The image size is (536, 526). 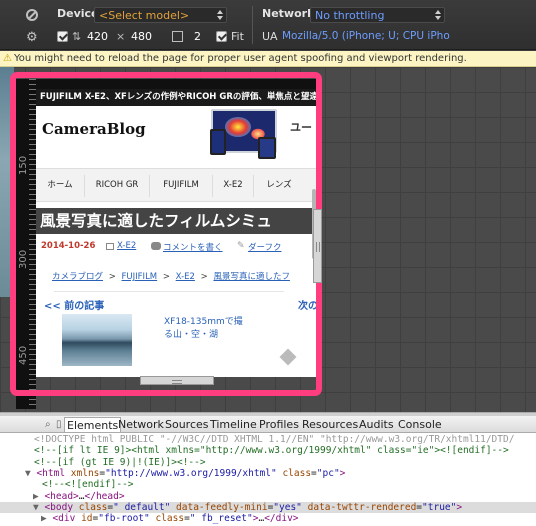 I want to click on dom-node-line: ▶ <head>…</head>, so click(x=268, y=496).